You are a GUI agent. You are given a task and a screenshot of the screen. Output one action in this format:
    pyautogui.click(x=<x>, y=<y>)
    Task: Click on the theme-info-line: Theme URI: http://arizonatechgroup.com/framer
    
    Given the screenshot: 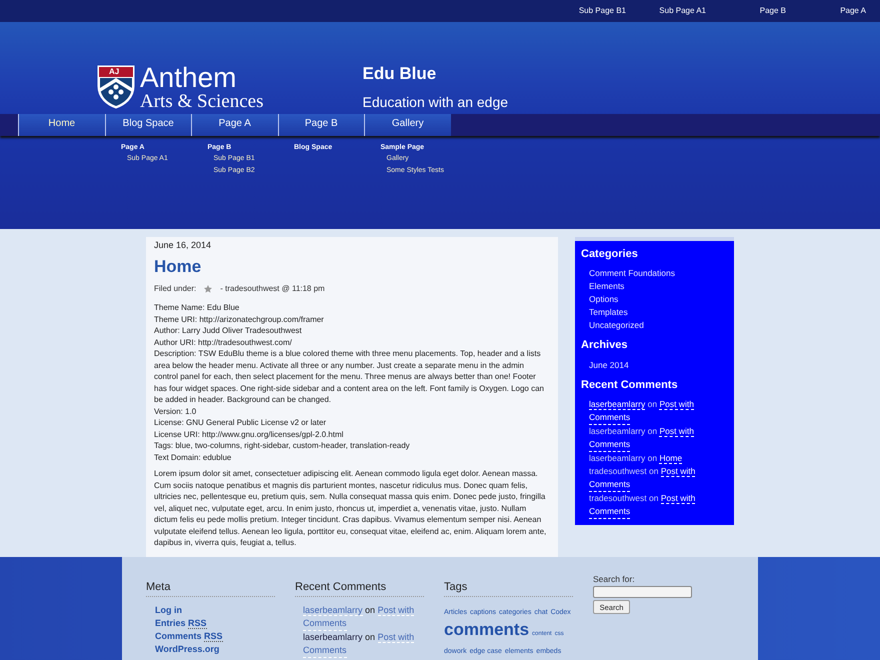 What is the action you would take?
    pyautogui.click(x=239, y=319)
    